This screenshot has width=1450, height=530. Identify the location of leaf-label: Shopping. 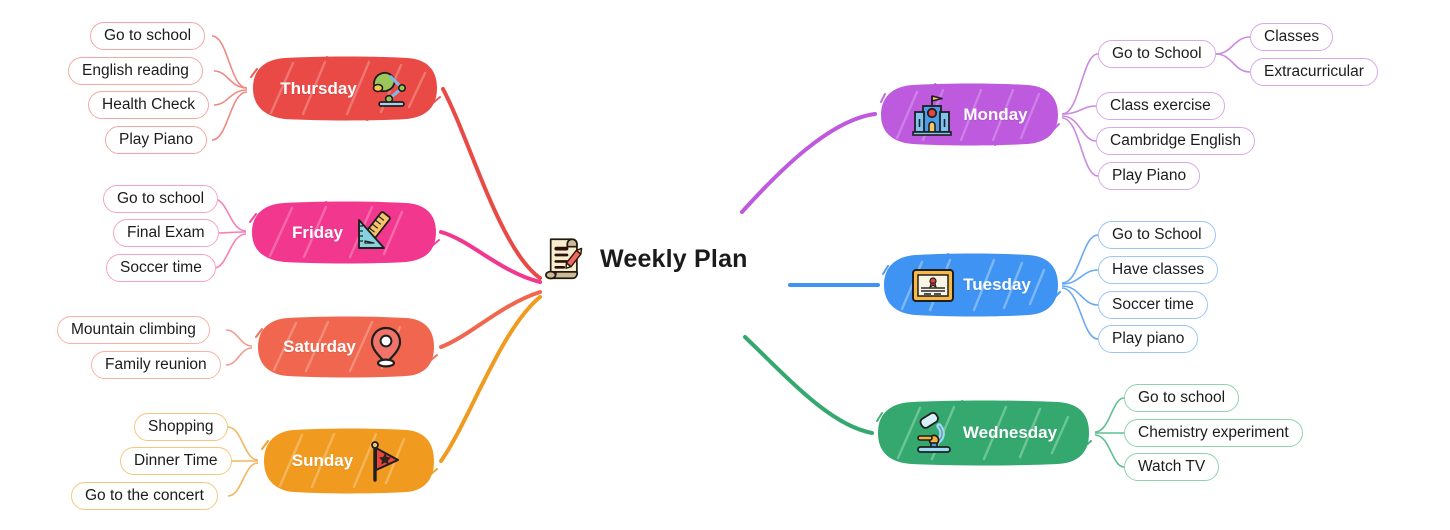
(181, 427).